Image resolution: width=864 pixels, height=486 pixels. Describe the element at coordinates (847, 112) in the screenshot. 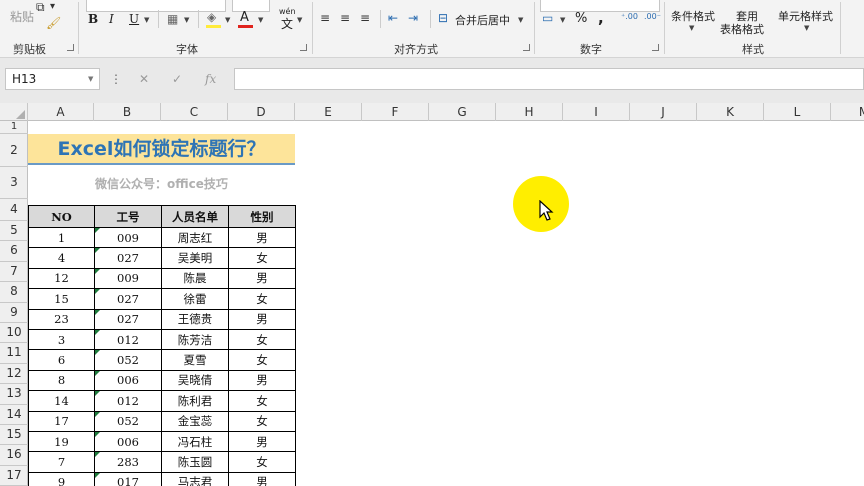

I see `column-header-m: M` at that location.